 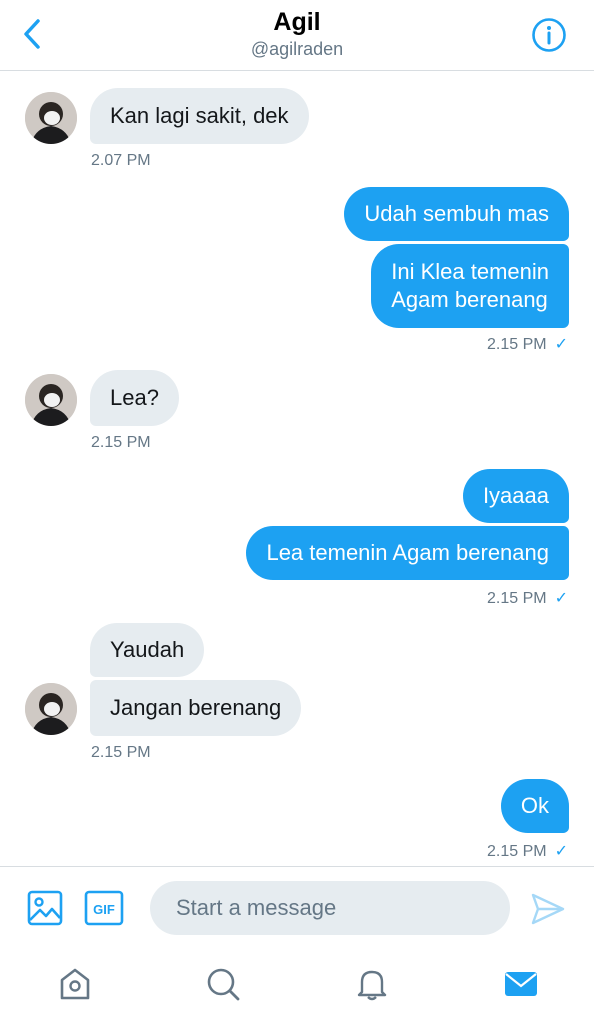 I want to click on home-icon, so click(x=75, y=984).